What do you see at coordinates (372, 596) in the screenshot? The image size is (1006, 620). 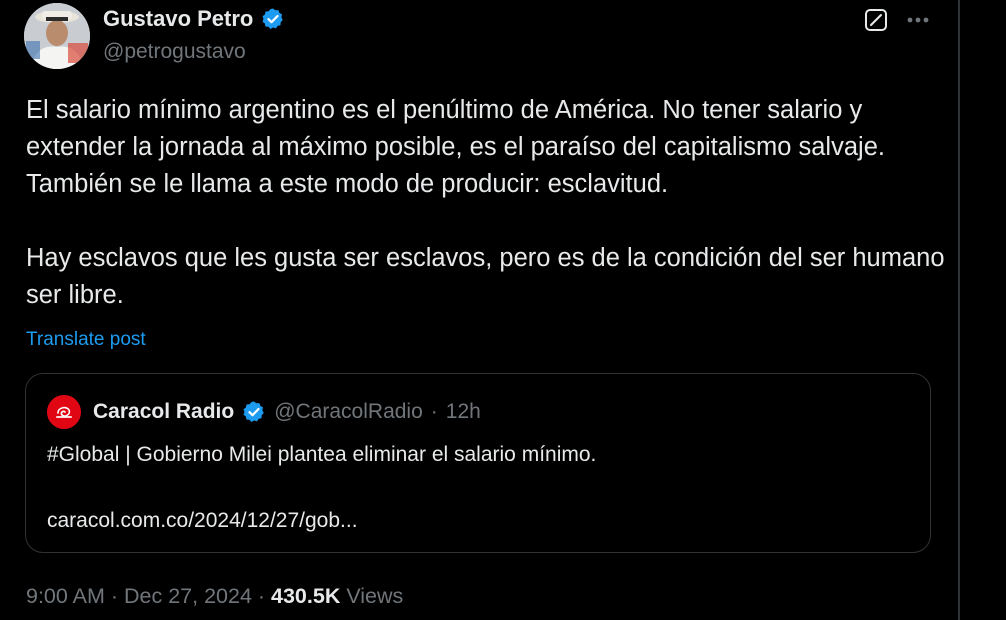 I see `views-label: Views` at bounding box center [372, 596].